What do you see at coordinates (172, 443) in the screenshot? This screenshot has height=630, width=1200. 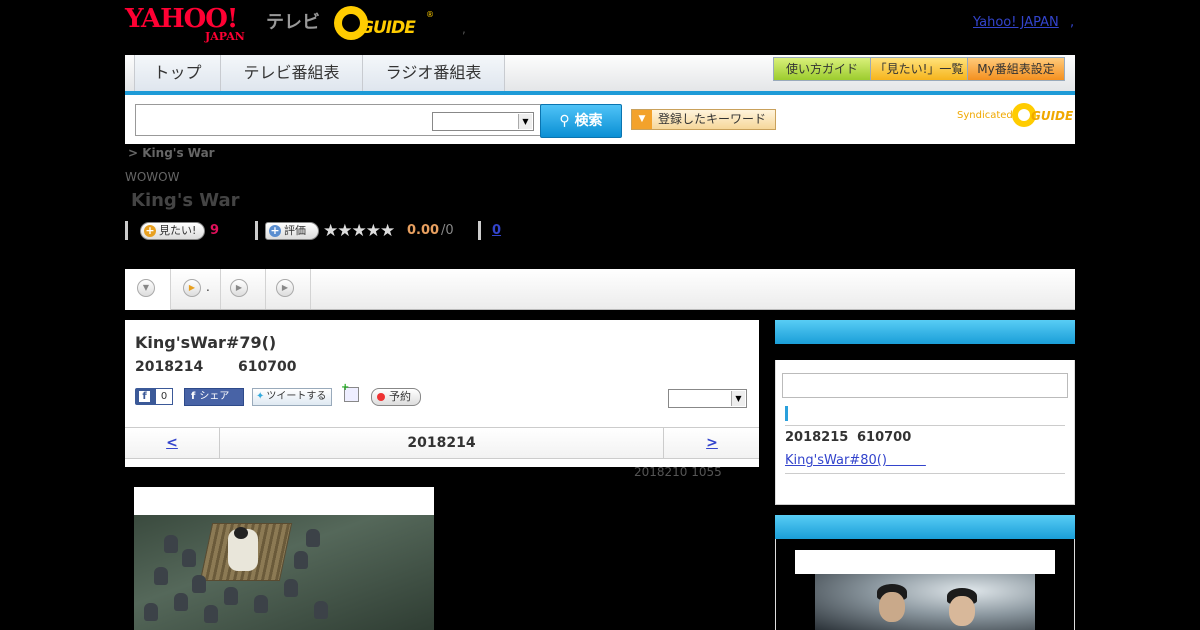 I see `previous-day-link: <` at bounding box center [172, 443].